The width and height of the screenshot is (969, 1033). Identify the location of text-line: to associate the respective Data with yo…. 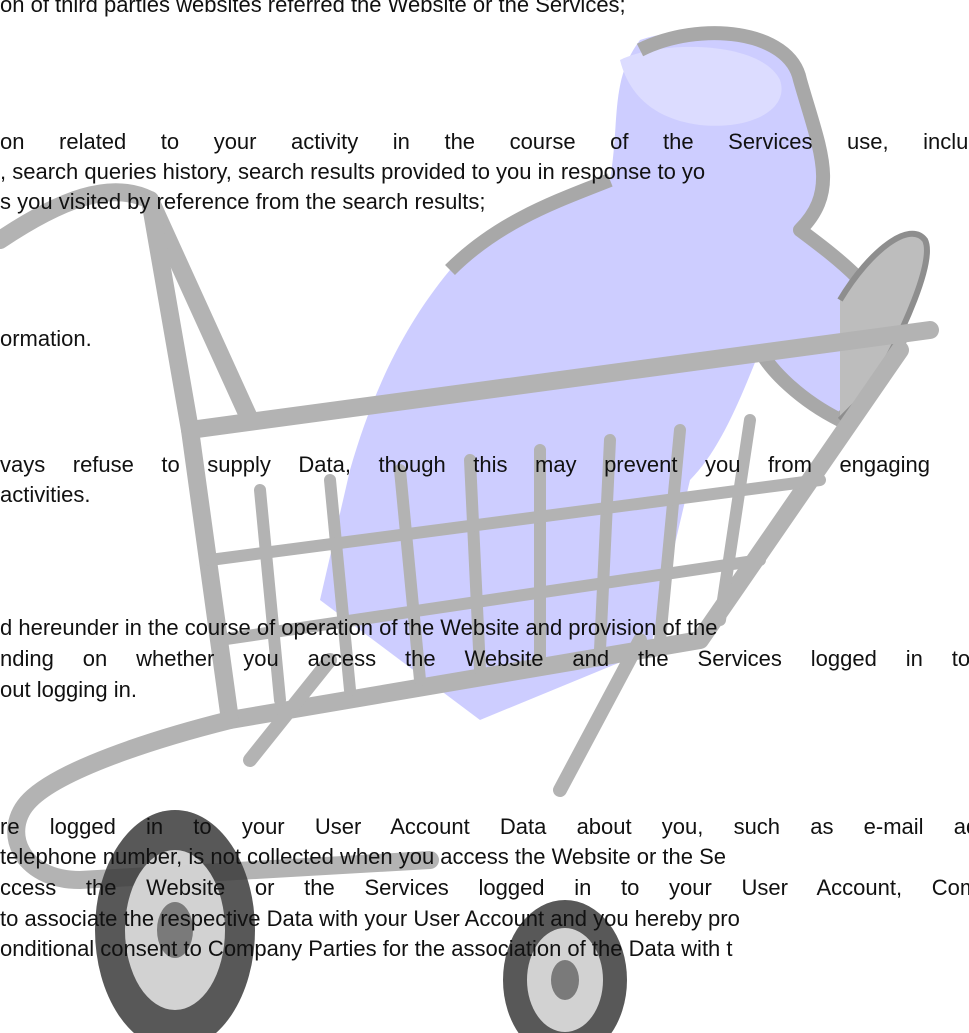
(370, 918).